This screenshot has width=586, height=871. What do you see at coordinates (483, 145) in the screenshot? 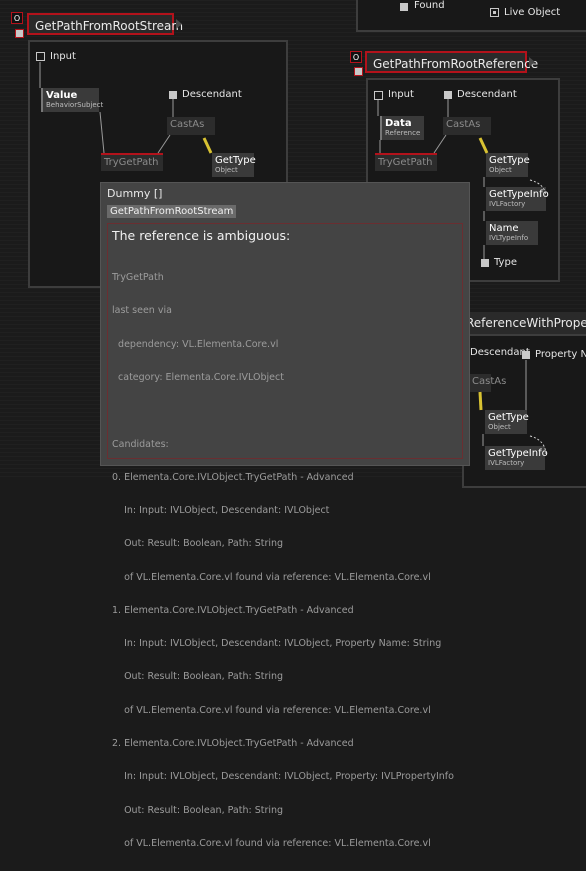
I see `wire-right-yellow` at bounding box center [483, 145].